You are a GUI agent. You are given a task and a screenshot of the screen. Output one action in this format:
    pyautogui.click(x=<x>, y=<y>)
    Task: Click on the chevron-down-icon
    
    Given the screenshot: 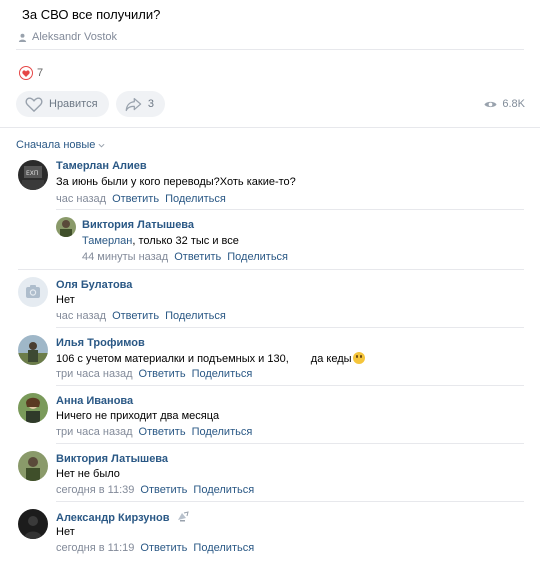 What is the action you would take?
    pyautogui.click(x=101, y=145)
    